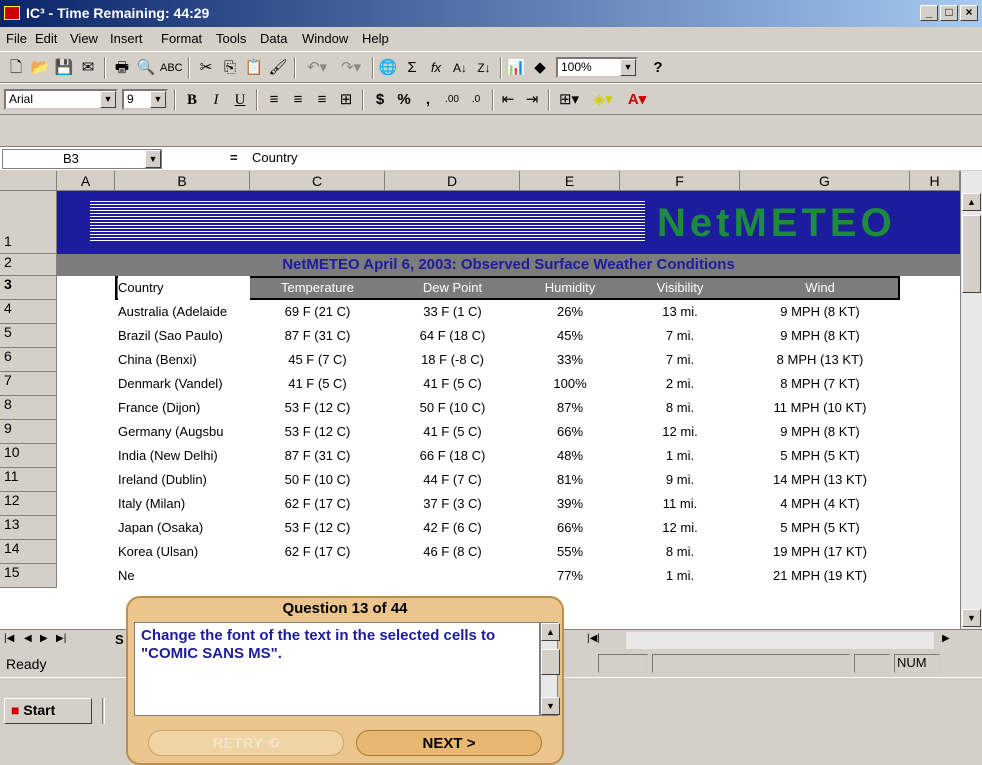 The image size is (982, 765). Describe the element at coordinates (949, 13) in the screenshot. I see `maximize-button: □` at that location.